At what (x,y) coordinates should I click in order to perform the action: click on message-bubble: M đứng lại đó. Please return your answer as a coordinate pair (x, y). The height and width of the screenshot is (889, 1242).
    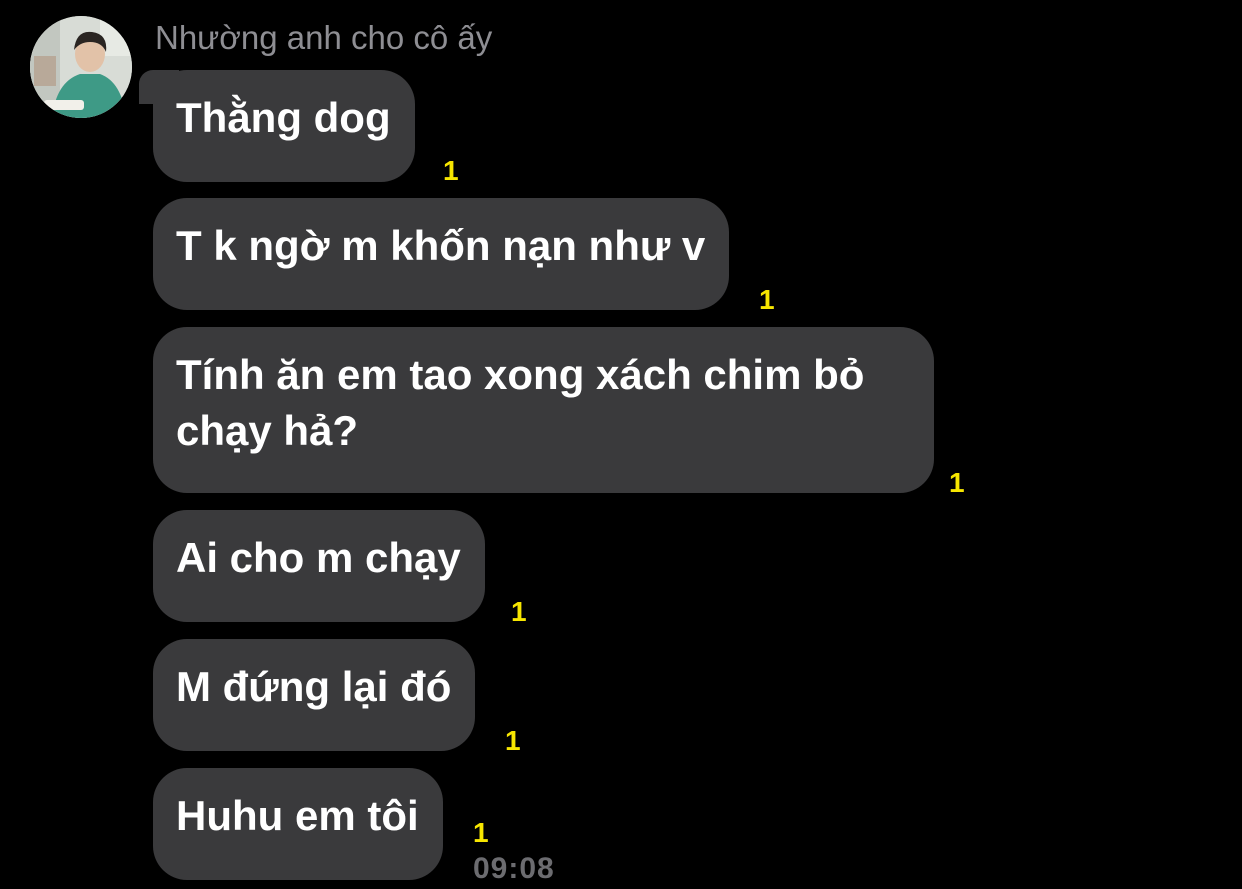
    Looking at the image, I should click on (314, 695).